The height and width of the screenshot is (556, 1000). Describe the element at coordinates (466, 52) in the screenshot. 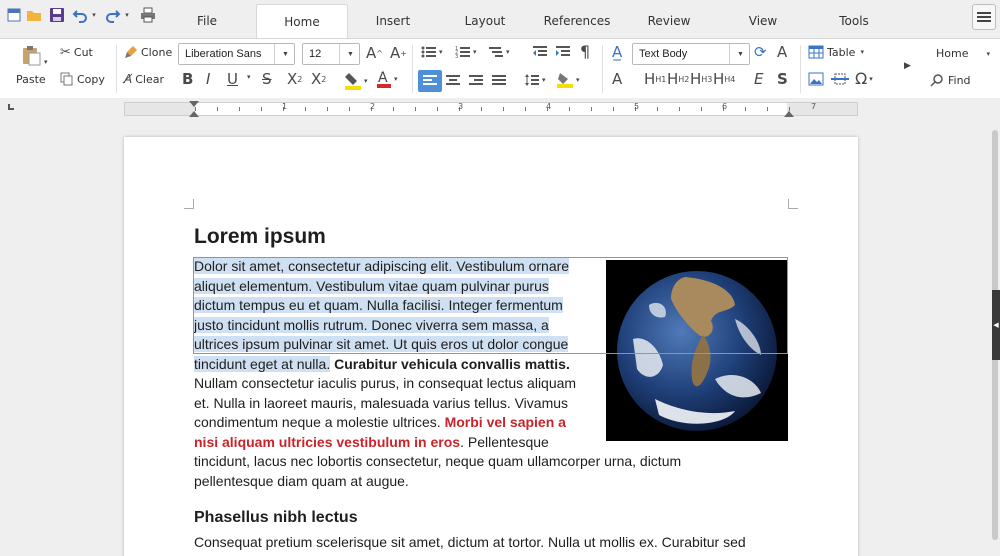

I see `numbered-list-icon: 123 ▾` at that location.